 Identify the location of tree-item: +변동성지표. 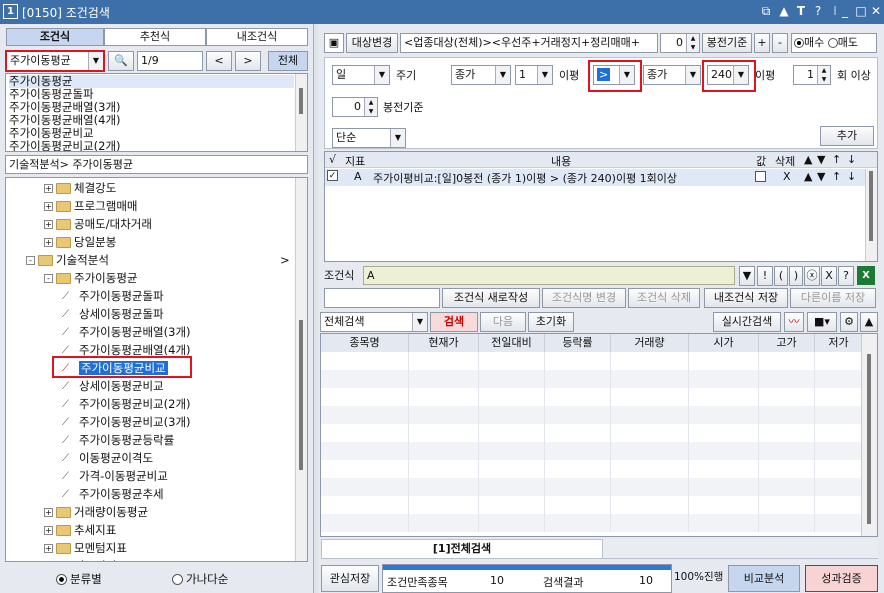
(85, 559).